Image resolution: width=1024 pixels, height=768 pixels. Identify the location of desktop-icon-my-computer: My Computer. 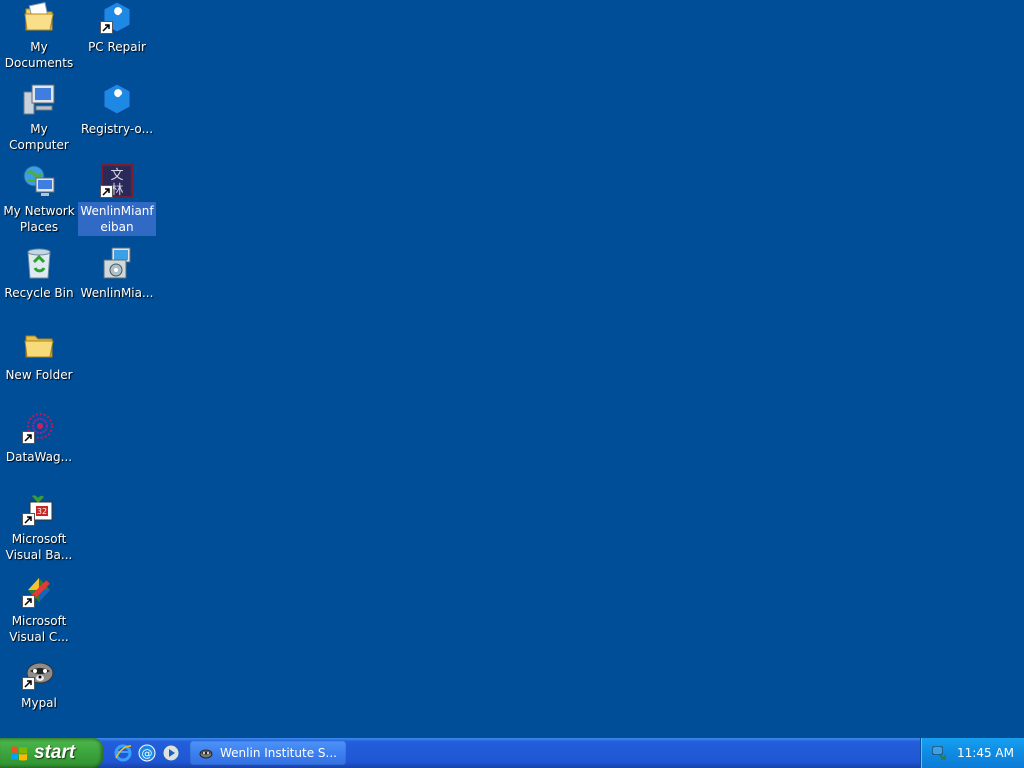
(39, 118).